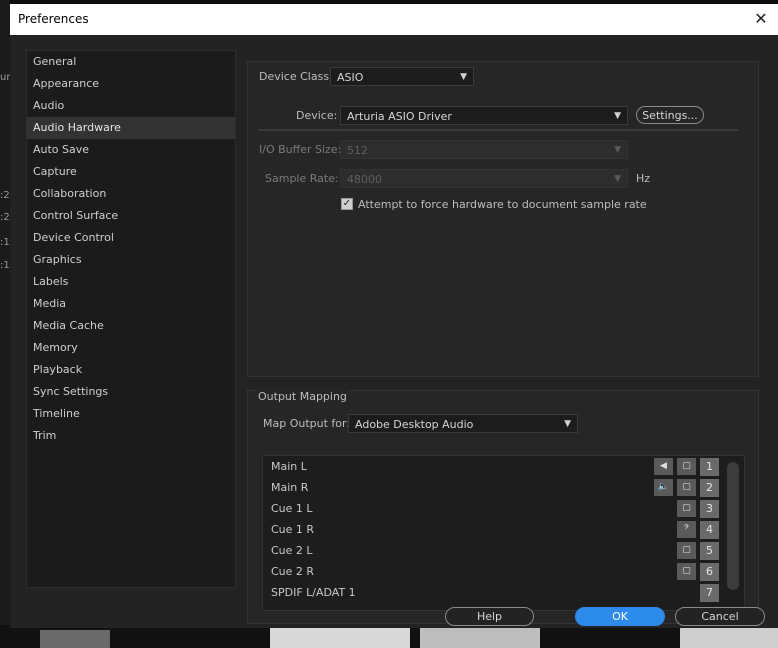 Image resolution: width=778 pixels, height=648 pixels. I want to click on mapping-row-label: SPDIF L/ADAT 1, so click(313, 592).